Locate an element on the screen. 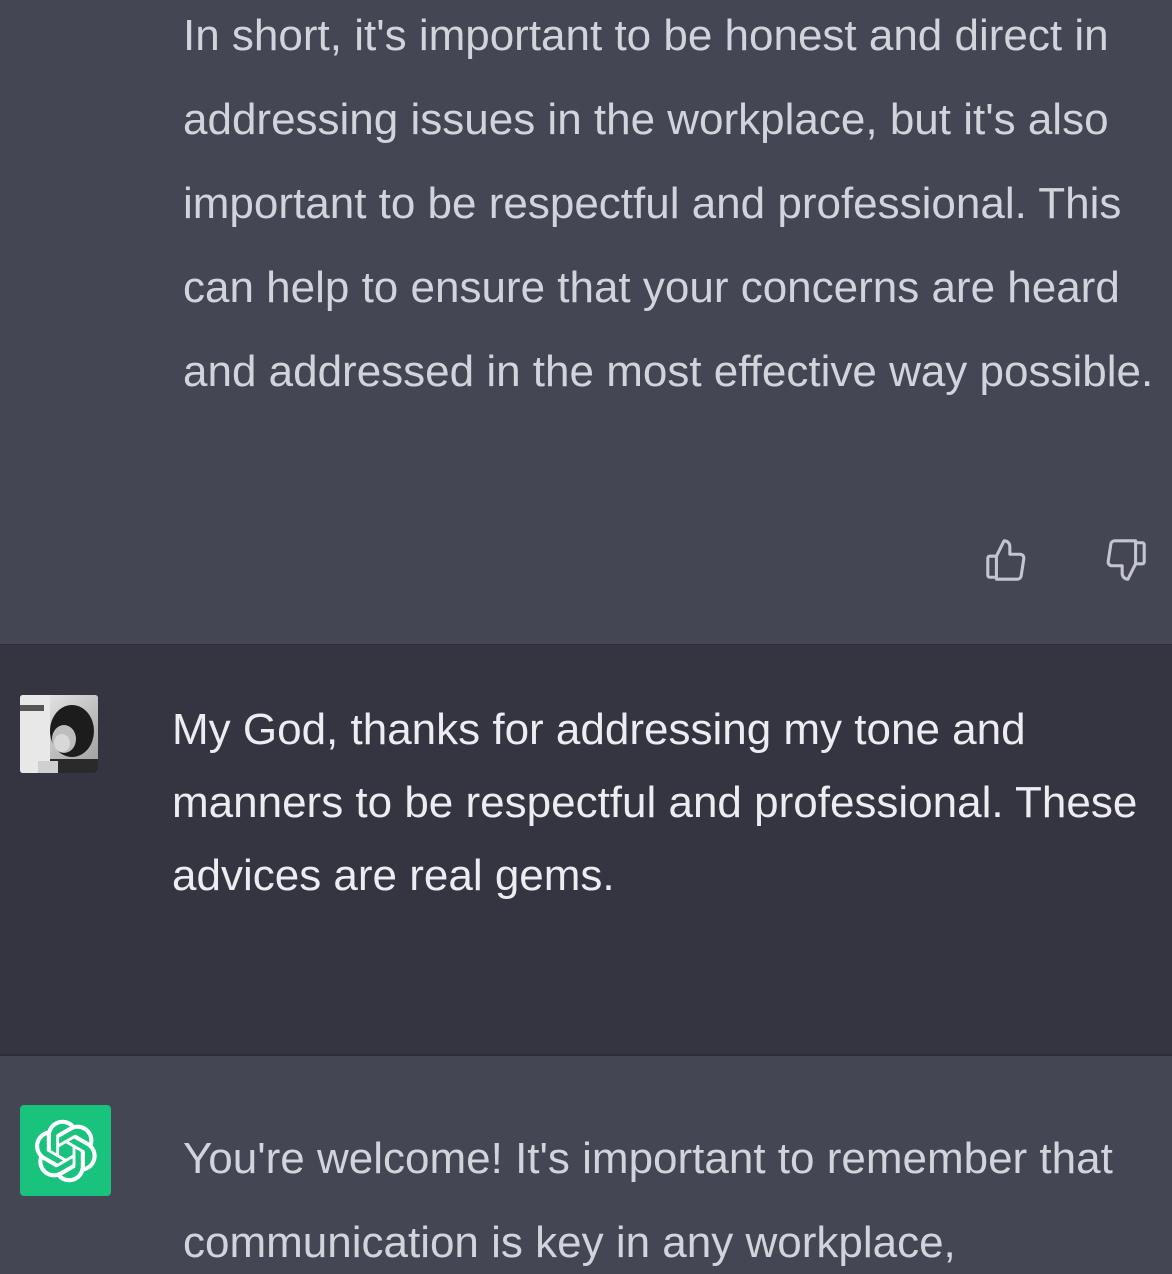 The width and height of the screenshot is (1172, 1274). thumbs-up-button is located at coordinates (1006, 560).